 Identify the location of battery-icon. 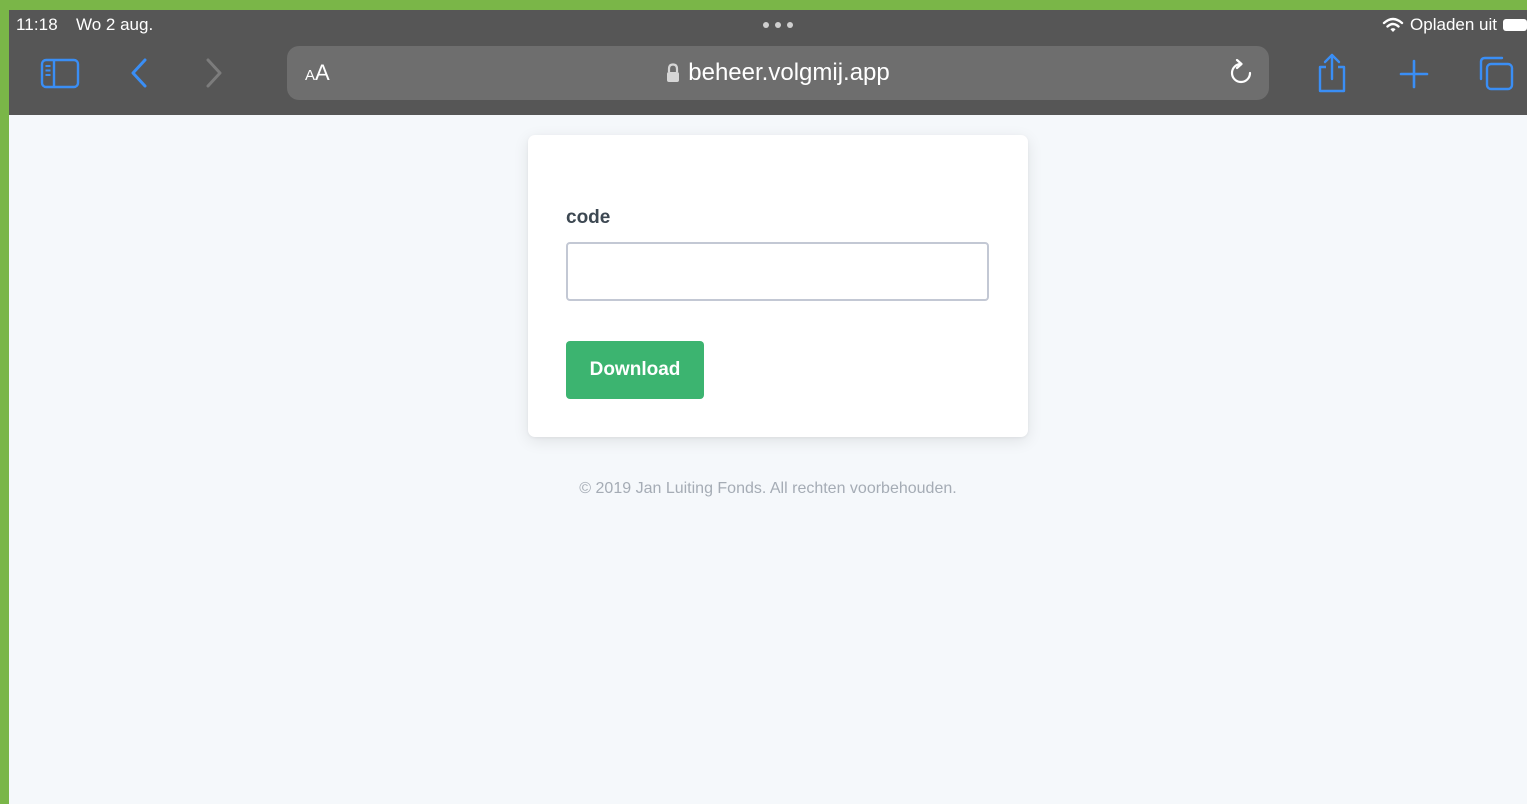
(1515, 25).